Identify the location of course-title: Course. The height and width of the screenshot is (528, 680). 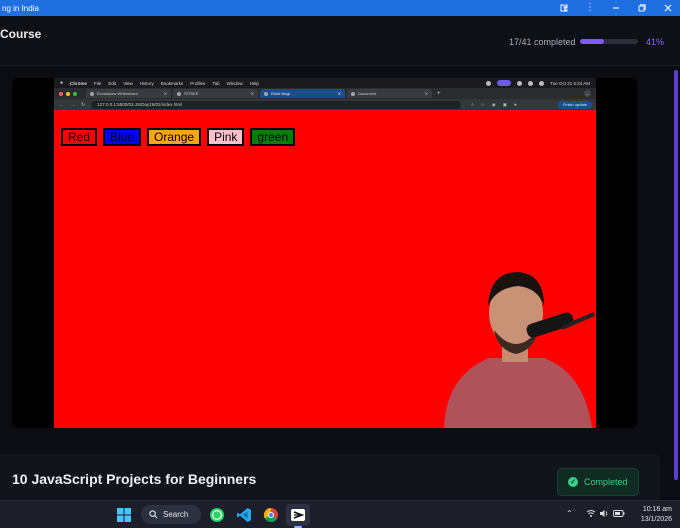
(21, 34).